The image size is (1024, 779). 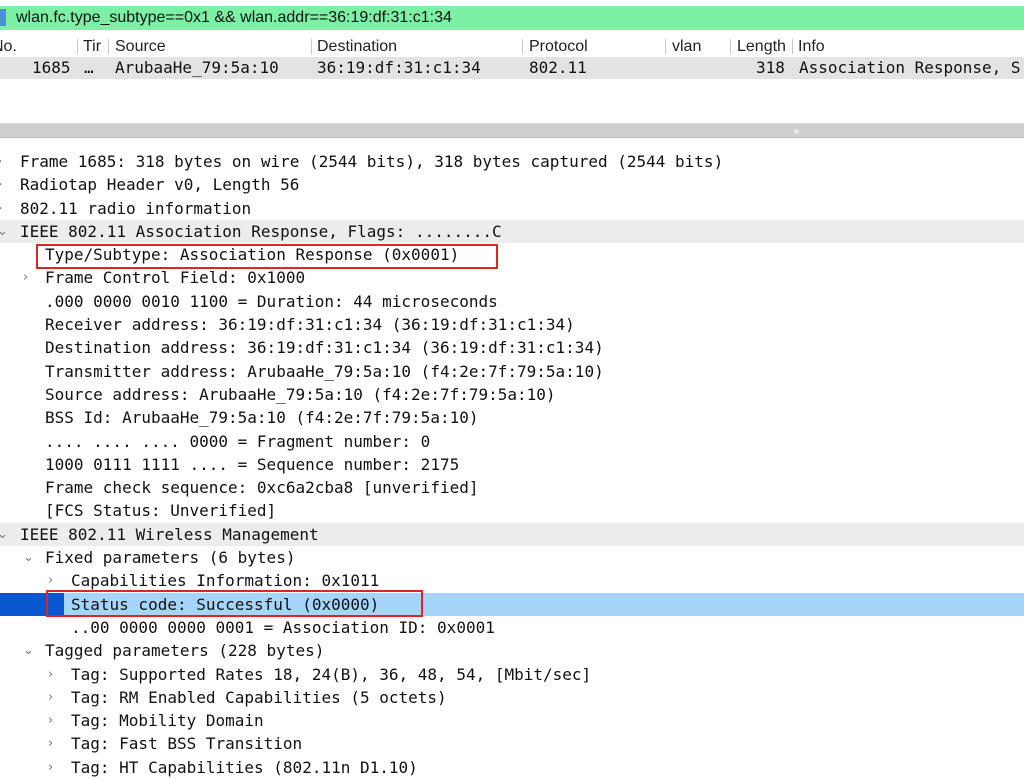 I want to click on packet-info: Association Response, S, so click(x=910, y=67).